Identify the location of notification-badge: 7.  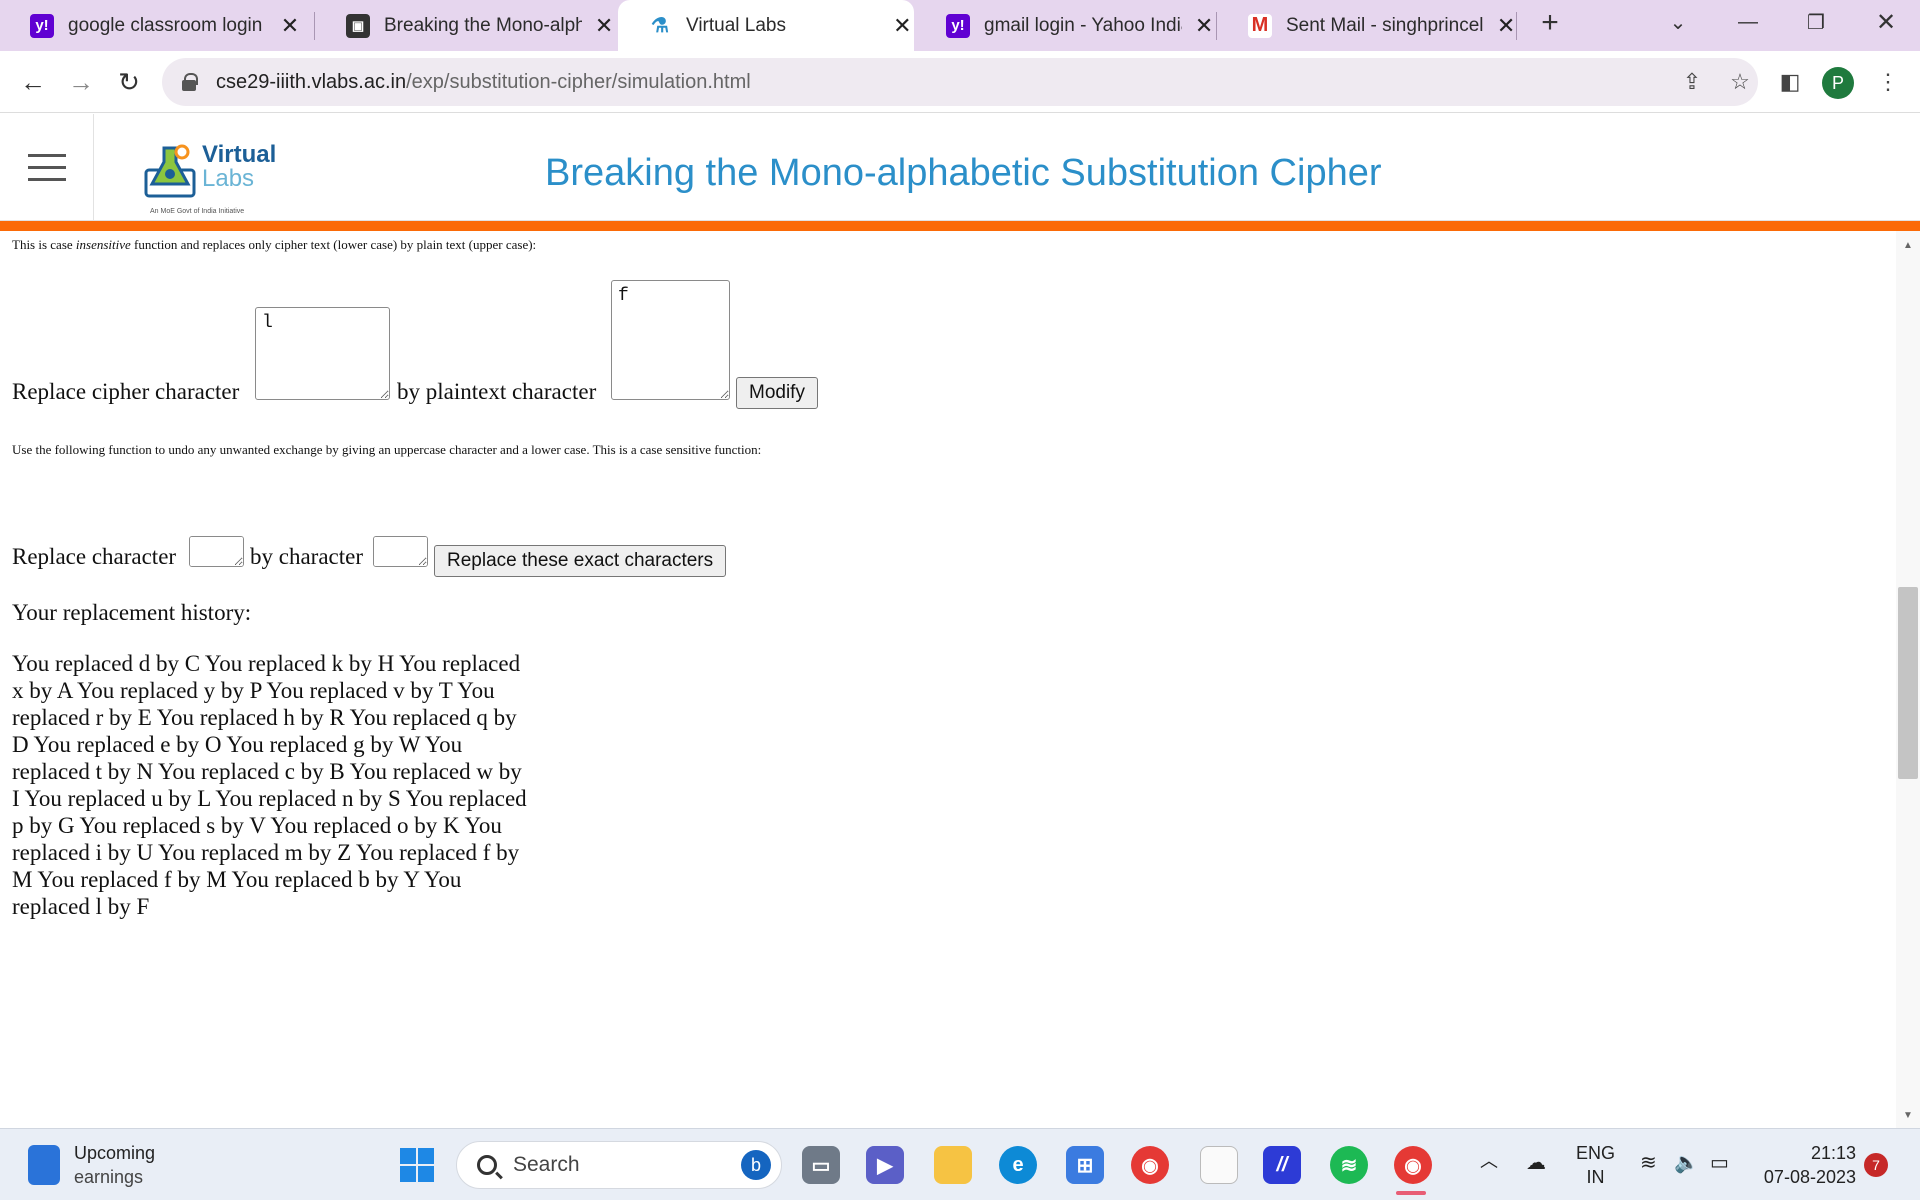
(1876, 1165).